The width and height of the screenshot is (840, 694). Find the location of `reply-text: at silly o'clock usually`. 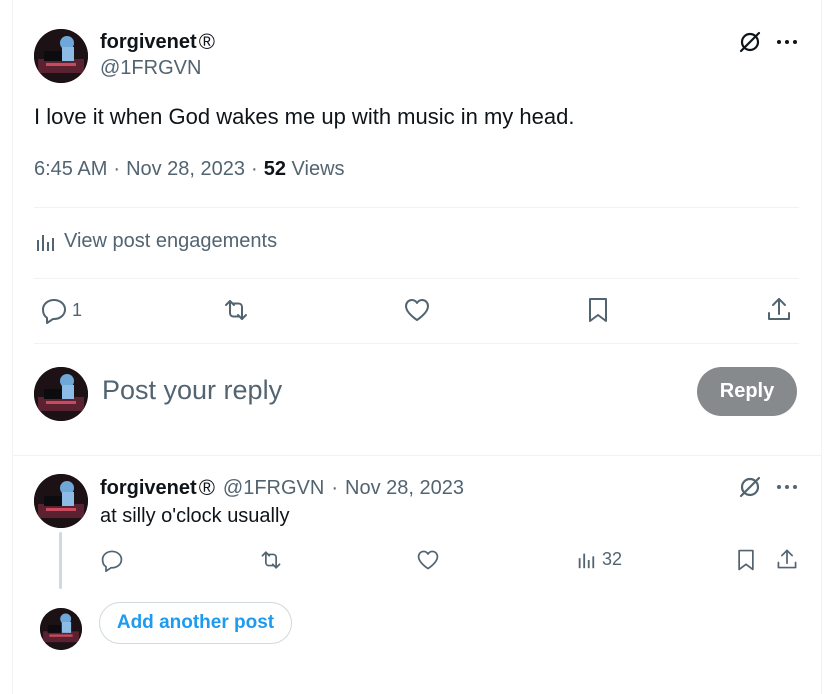

reply-text: at silly o'clock usually is located at coordinates (195, 516).